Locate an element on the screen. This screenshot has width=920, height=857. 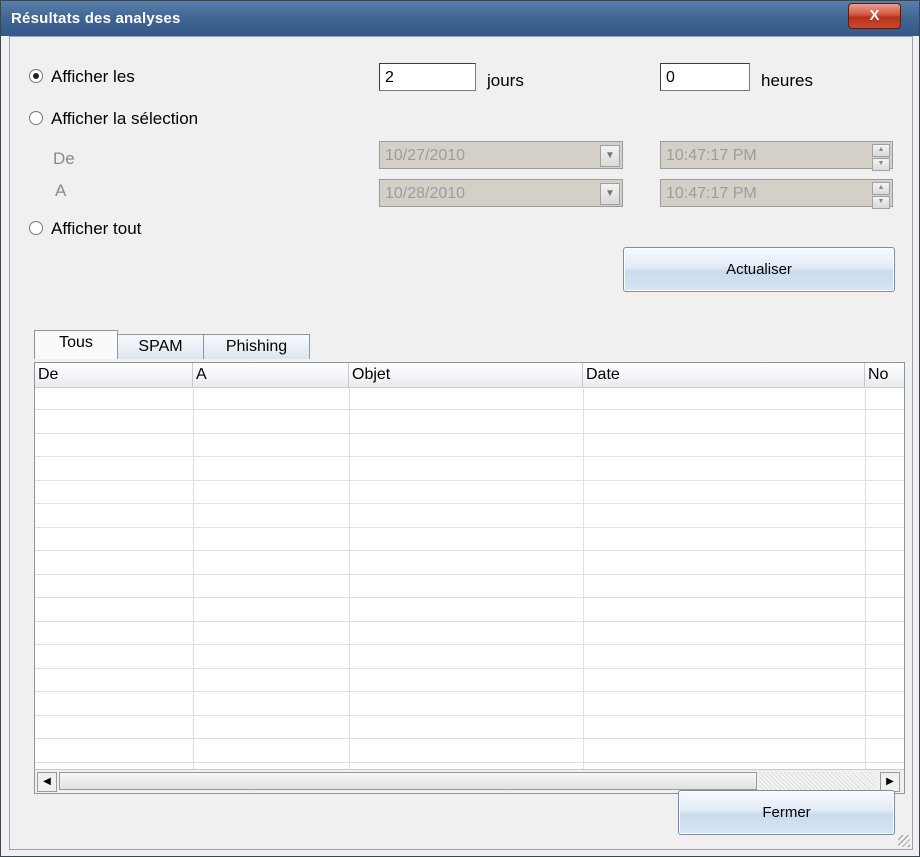
days-value: 2 is located at coordinates (389, 77).